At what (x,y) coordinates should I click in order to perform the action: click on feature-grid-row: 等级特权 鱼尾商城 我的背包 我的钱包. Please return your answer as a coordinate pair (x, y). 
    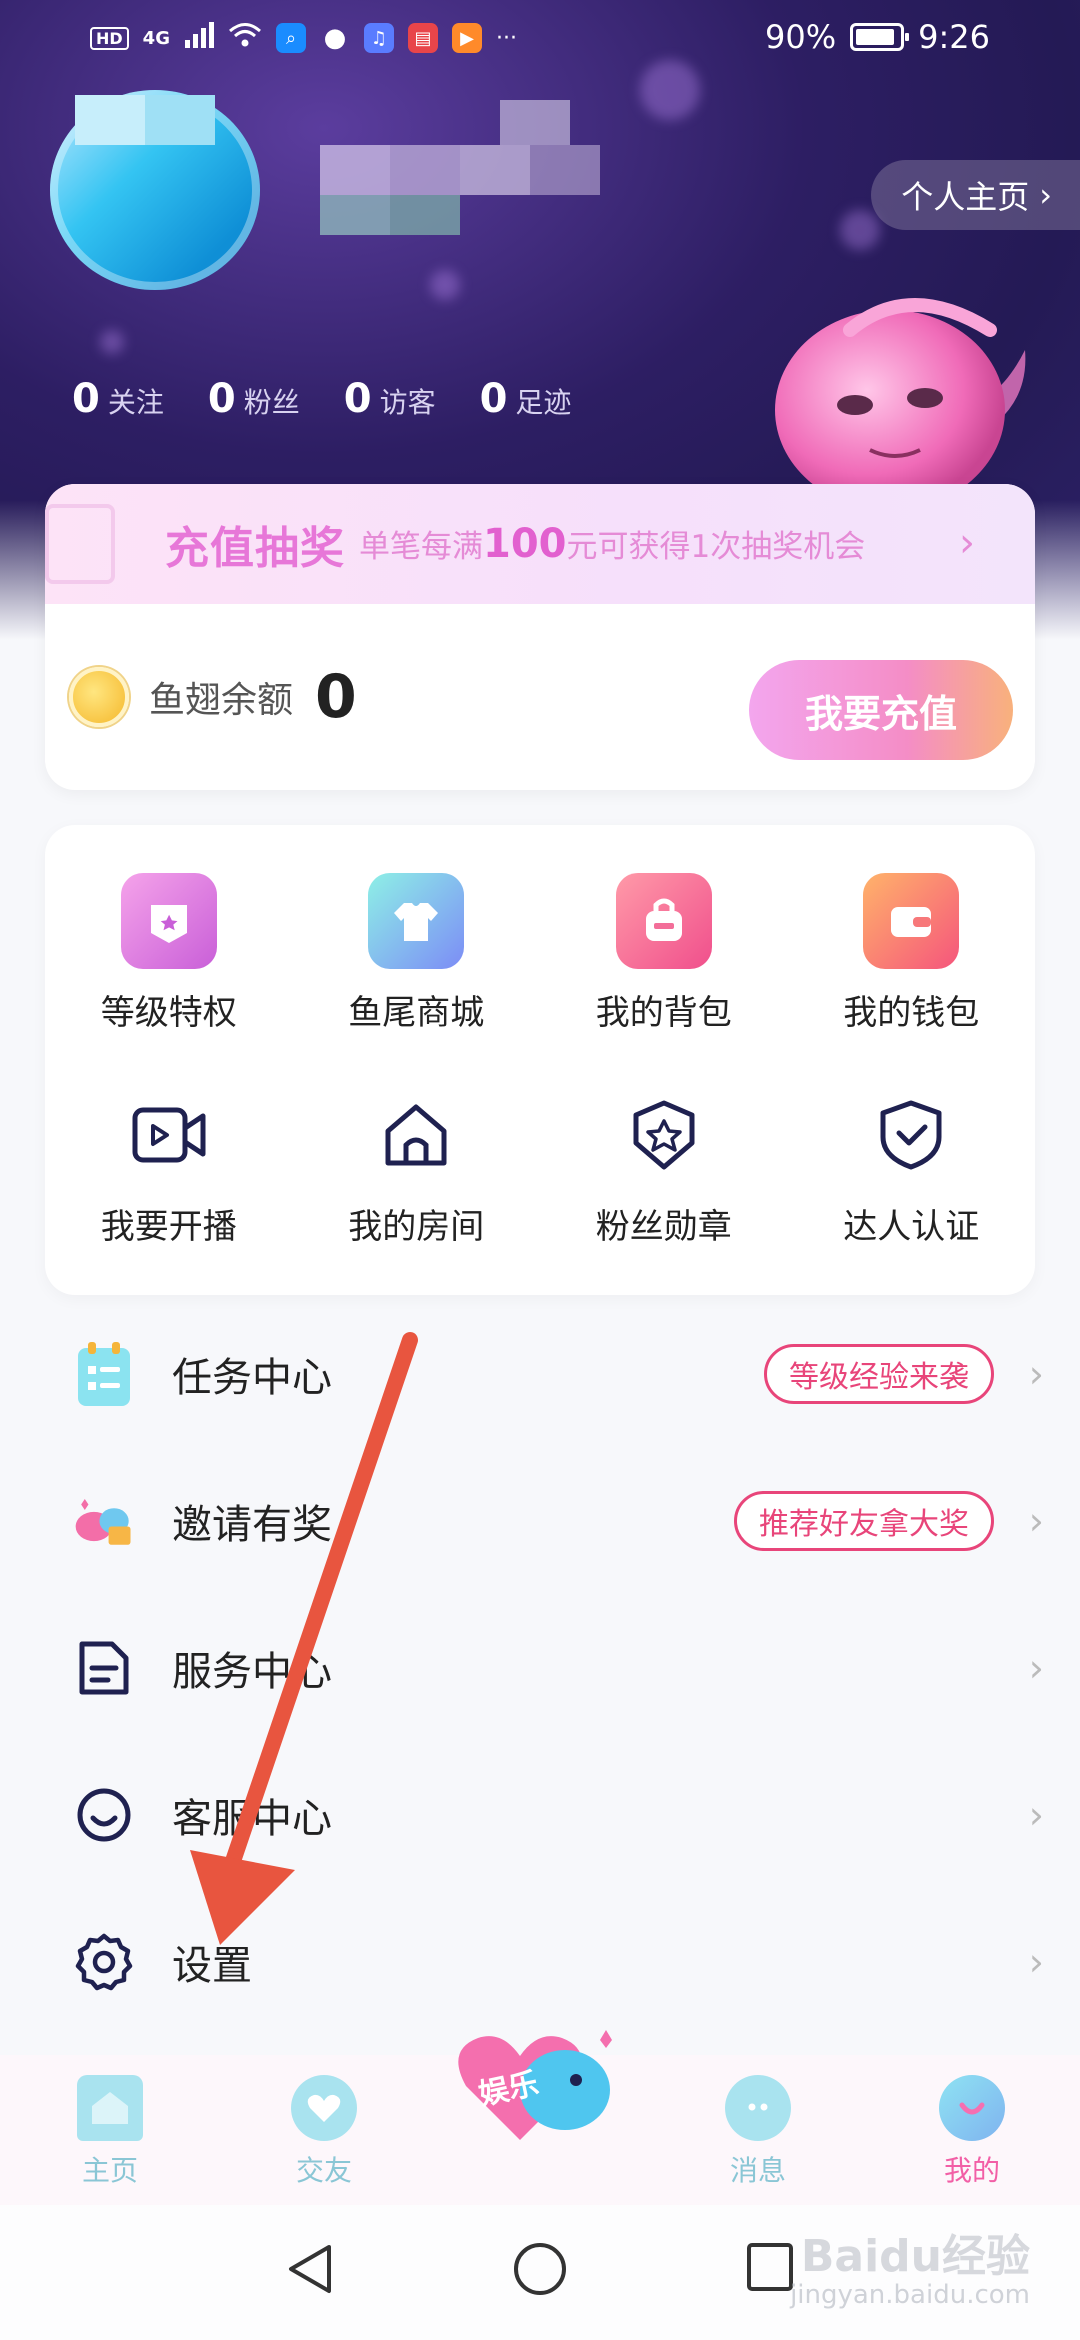
    Looking at the image, I should click on (540, 953).